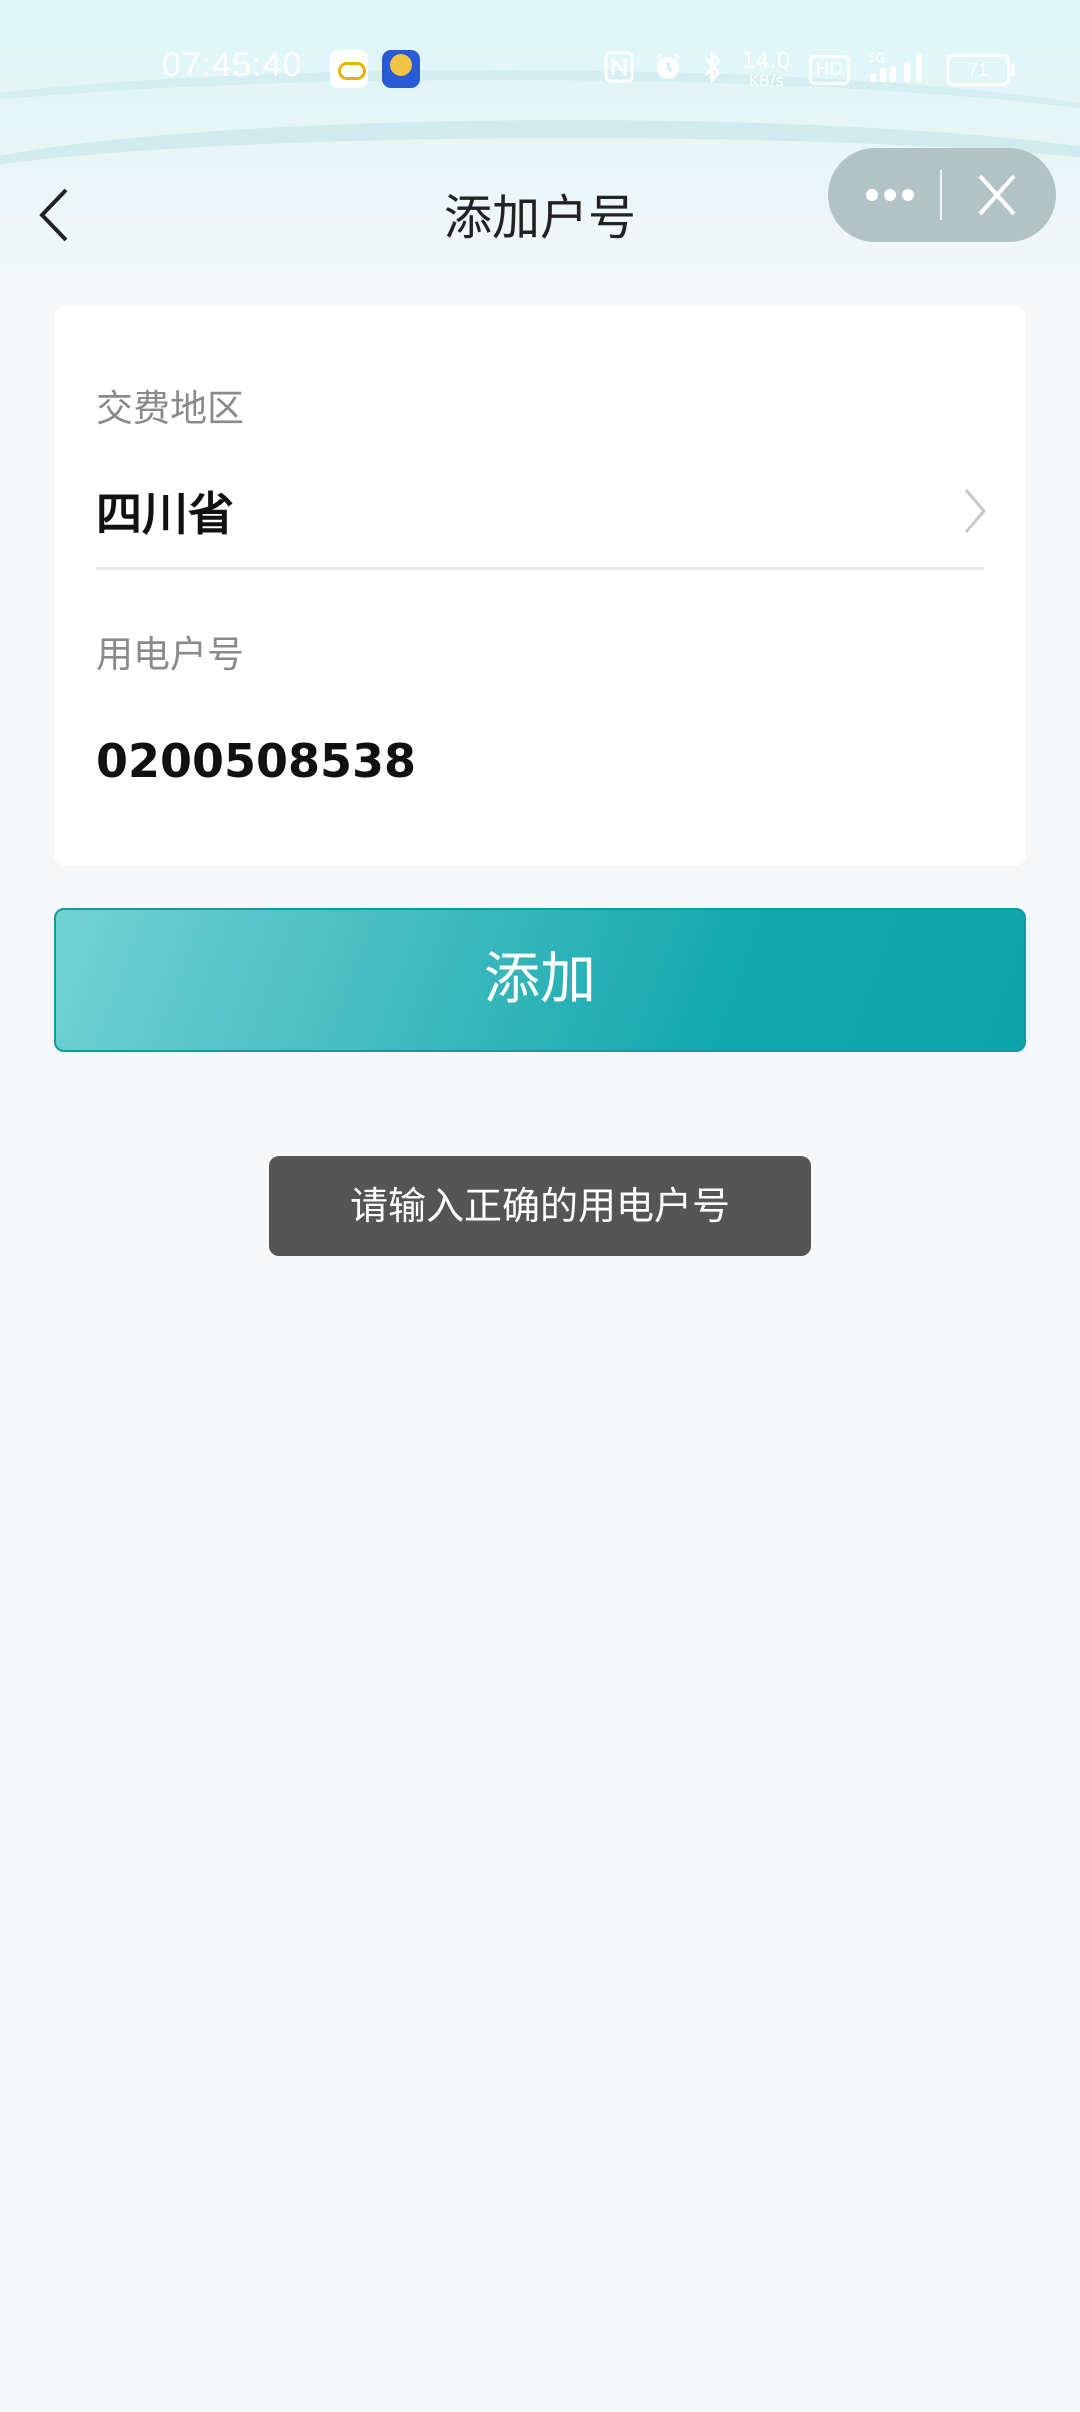  I want to click on region-value: 四川省, so click(165, 514).